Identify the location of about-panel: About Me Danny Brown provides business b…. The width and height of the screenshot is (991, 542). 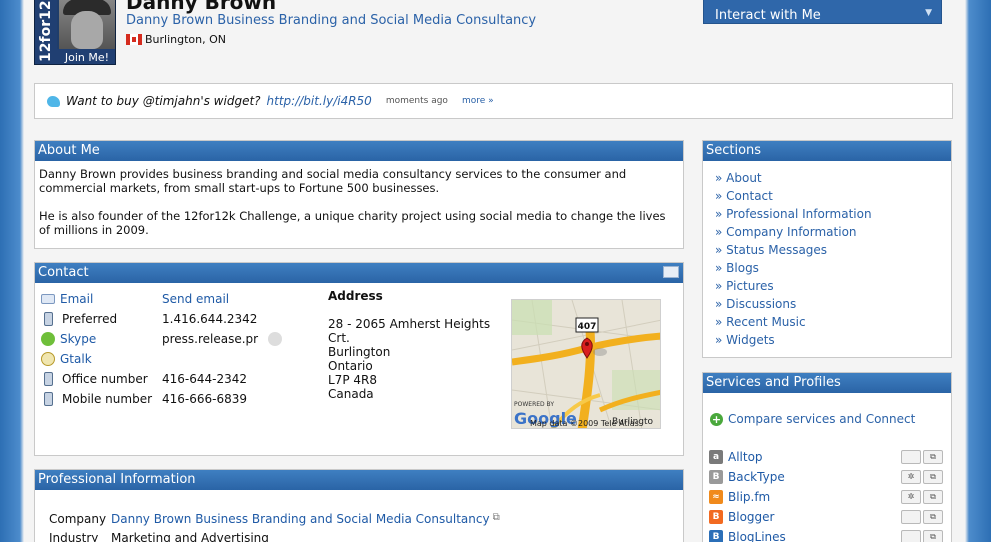
(359, 194).